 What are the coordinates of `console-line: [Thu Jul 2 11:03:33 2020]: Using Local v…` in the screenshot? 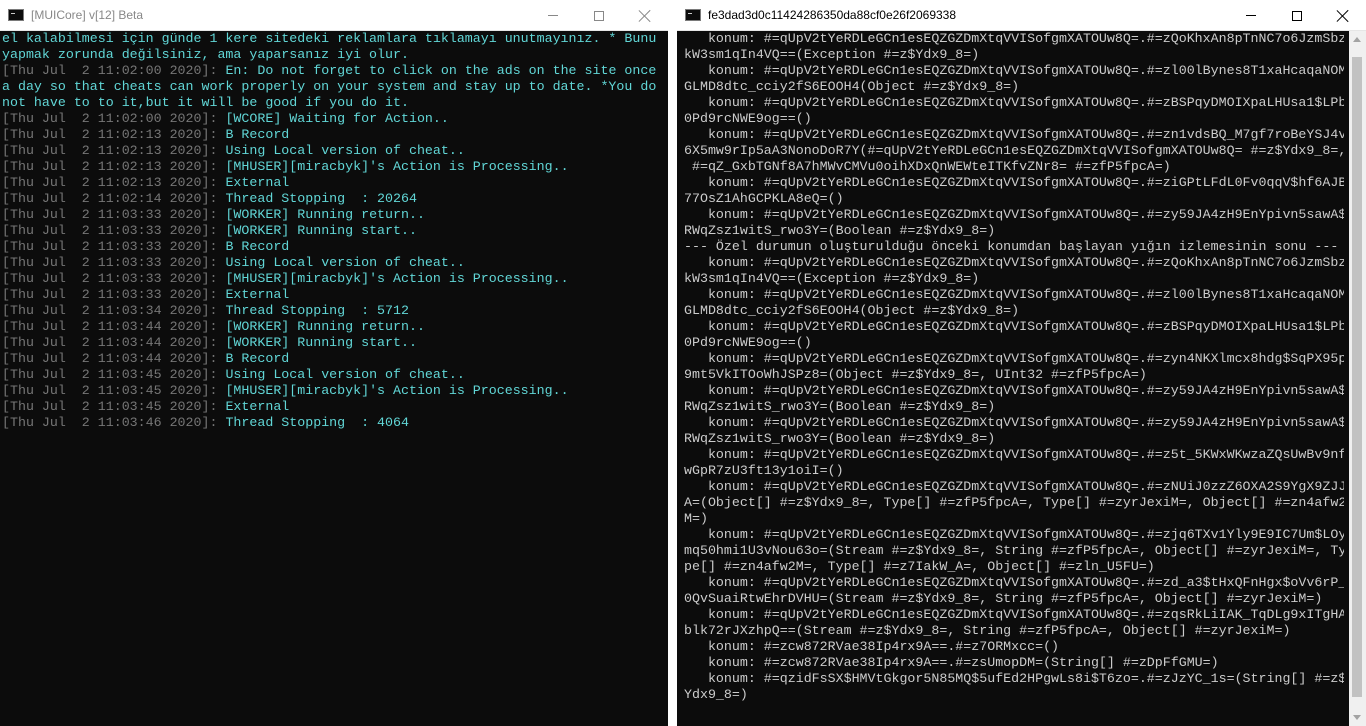 It's located at (331, 263).